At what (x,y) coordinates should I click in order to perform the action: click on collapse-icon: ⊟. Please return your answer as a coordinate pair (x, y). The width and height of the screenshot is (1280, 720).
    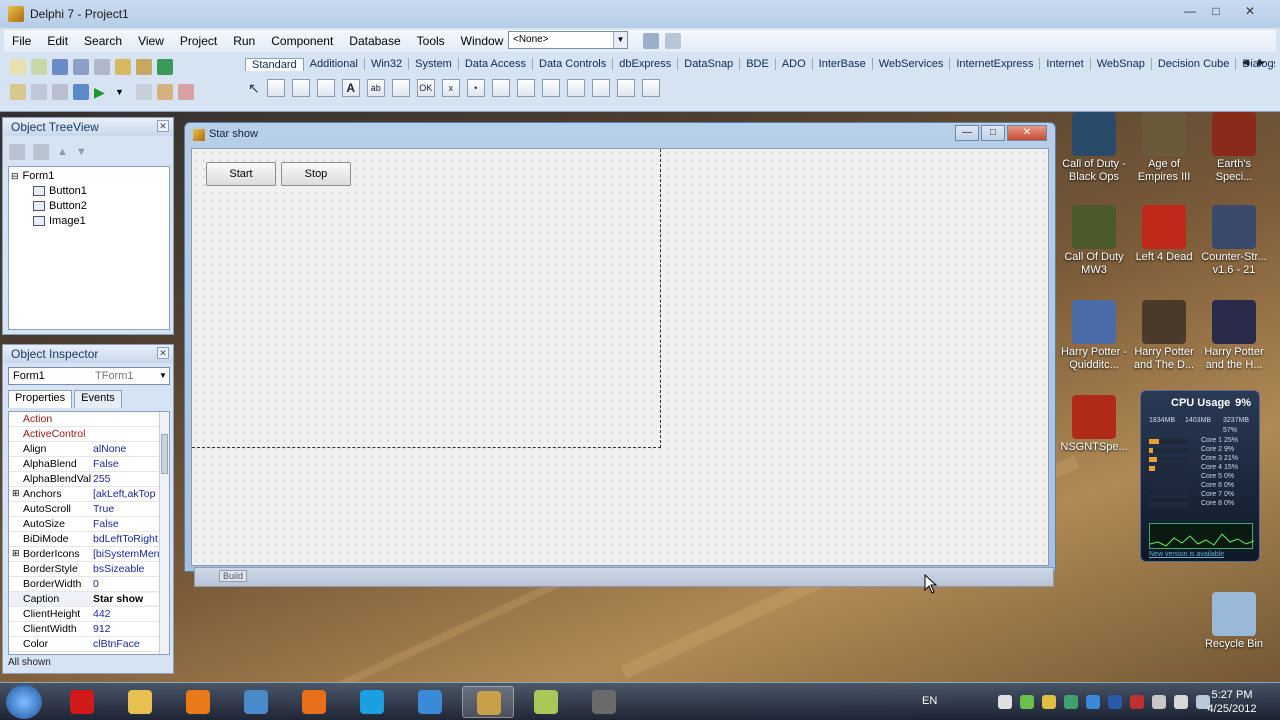
    Looking at the image, I should click on (15, 176).